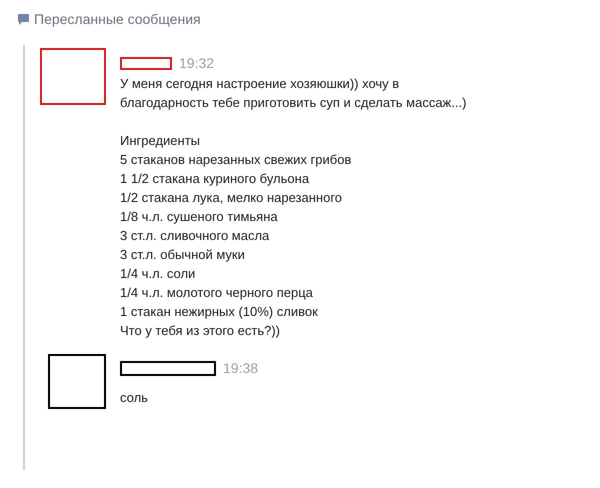  What do you see at coordinates (196, 63) in the screenshot?
I see `message-time: 19:32` at bounding box center [196, 63].